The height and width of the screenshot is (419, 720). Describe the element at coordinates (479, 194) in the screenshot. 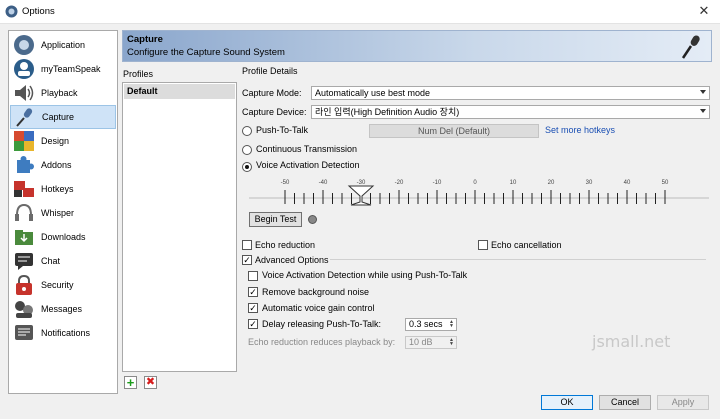

I see `voice-level-meter: -50 -40 -30 -20 -10 0 10 20 30 40 50` at that location.